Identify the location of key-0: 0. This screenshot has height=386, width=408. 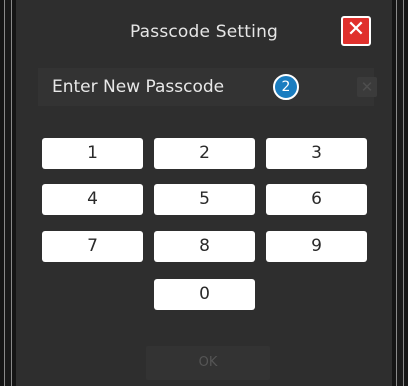
(204, 294).